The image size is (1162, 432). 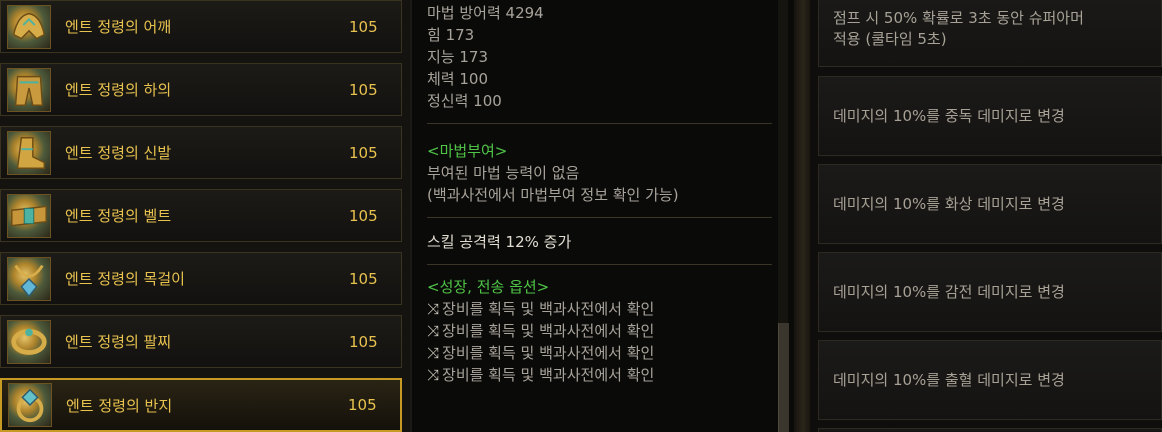 I want to click on ring-icon, so click(x=30, y=405).